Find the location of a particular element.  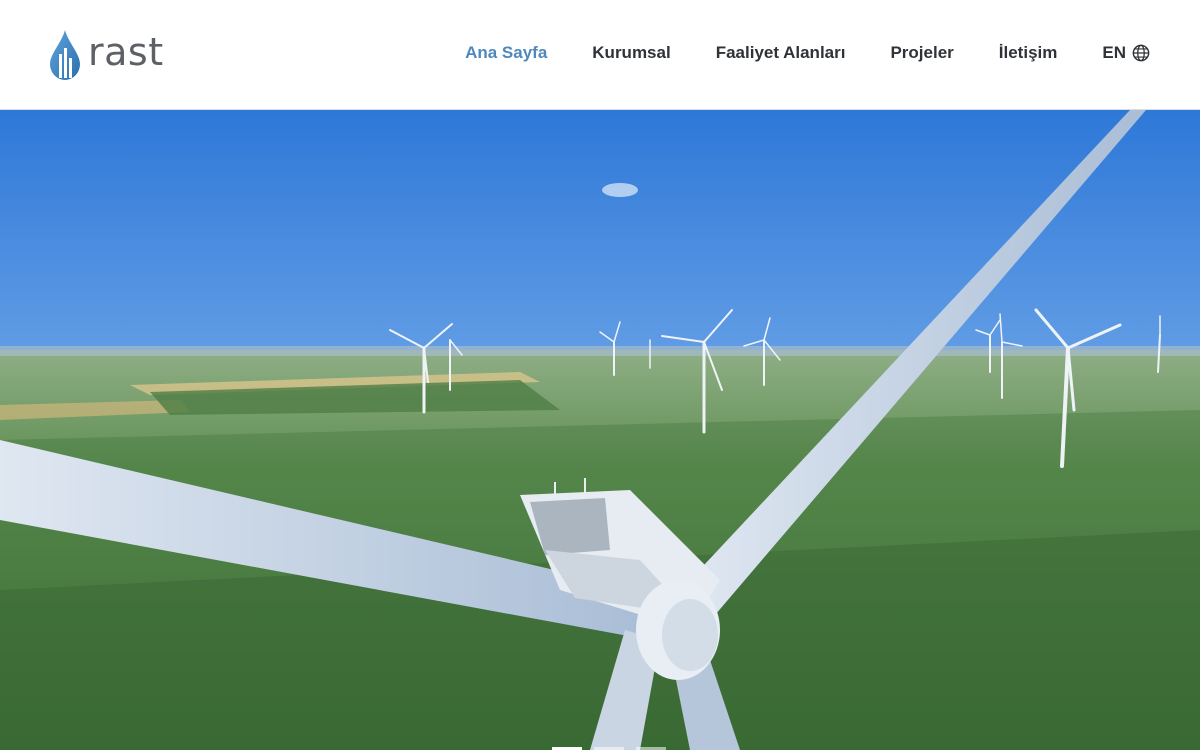

nav-item-faaliyet-alanlari: Faaliyet Alanları is located at coordinates (781, 53).